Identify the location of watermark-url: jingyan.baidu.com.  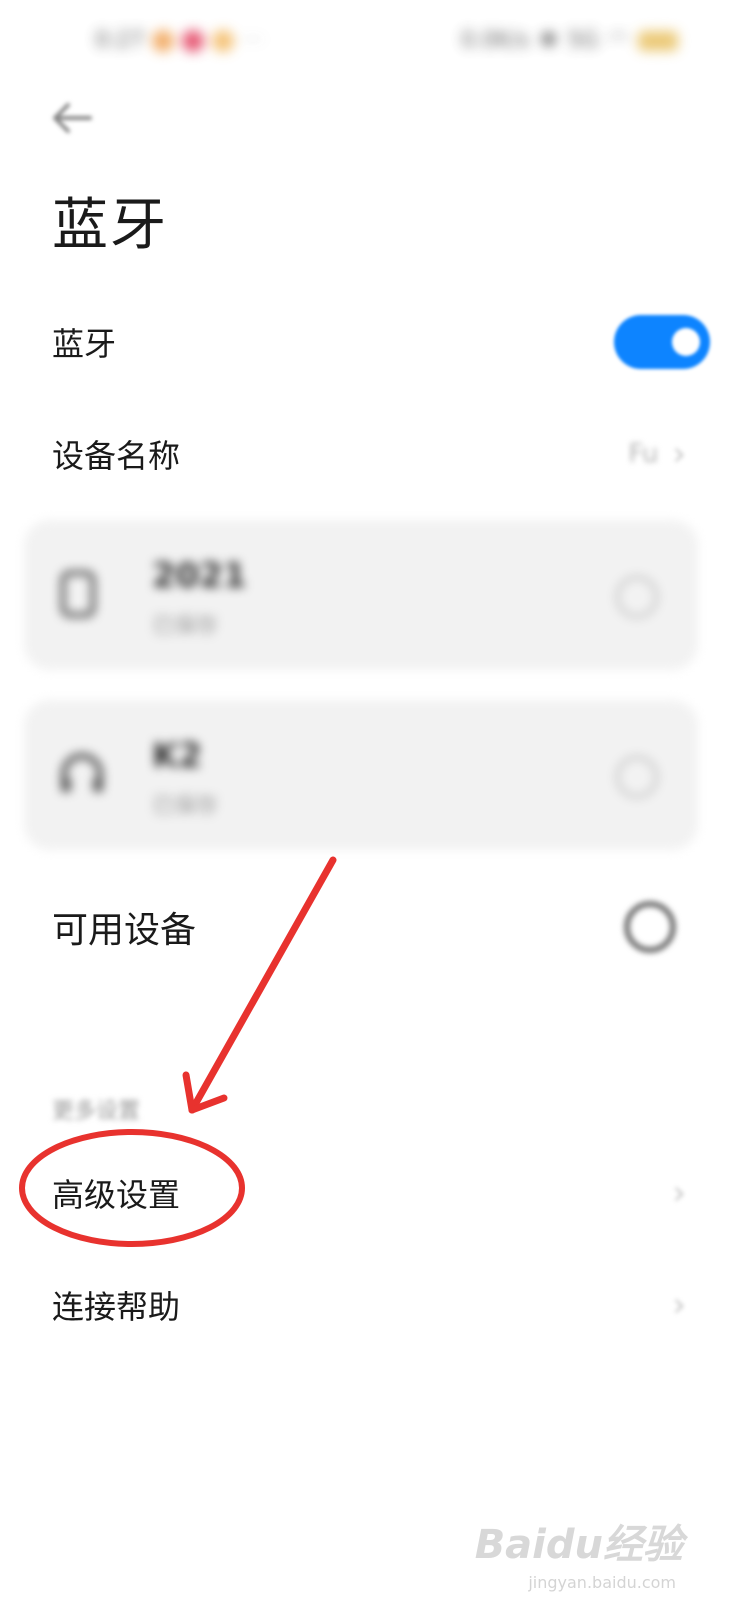
(602, 1582).